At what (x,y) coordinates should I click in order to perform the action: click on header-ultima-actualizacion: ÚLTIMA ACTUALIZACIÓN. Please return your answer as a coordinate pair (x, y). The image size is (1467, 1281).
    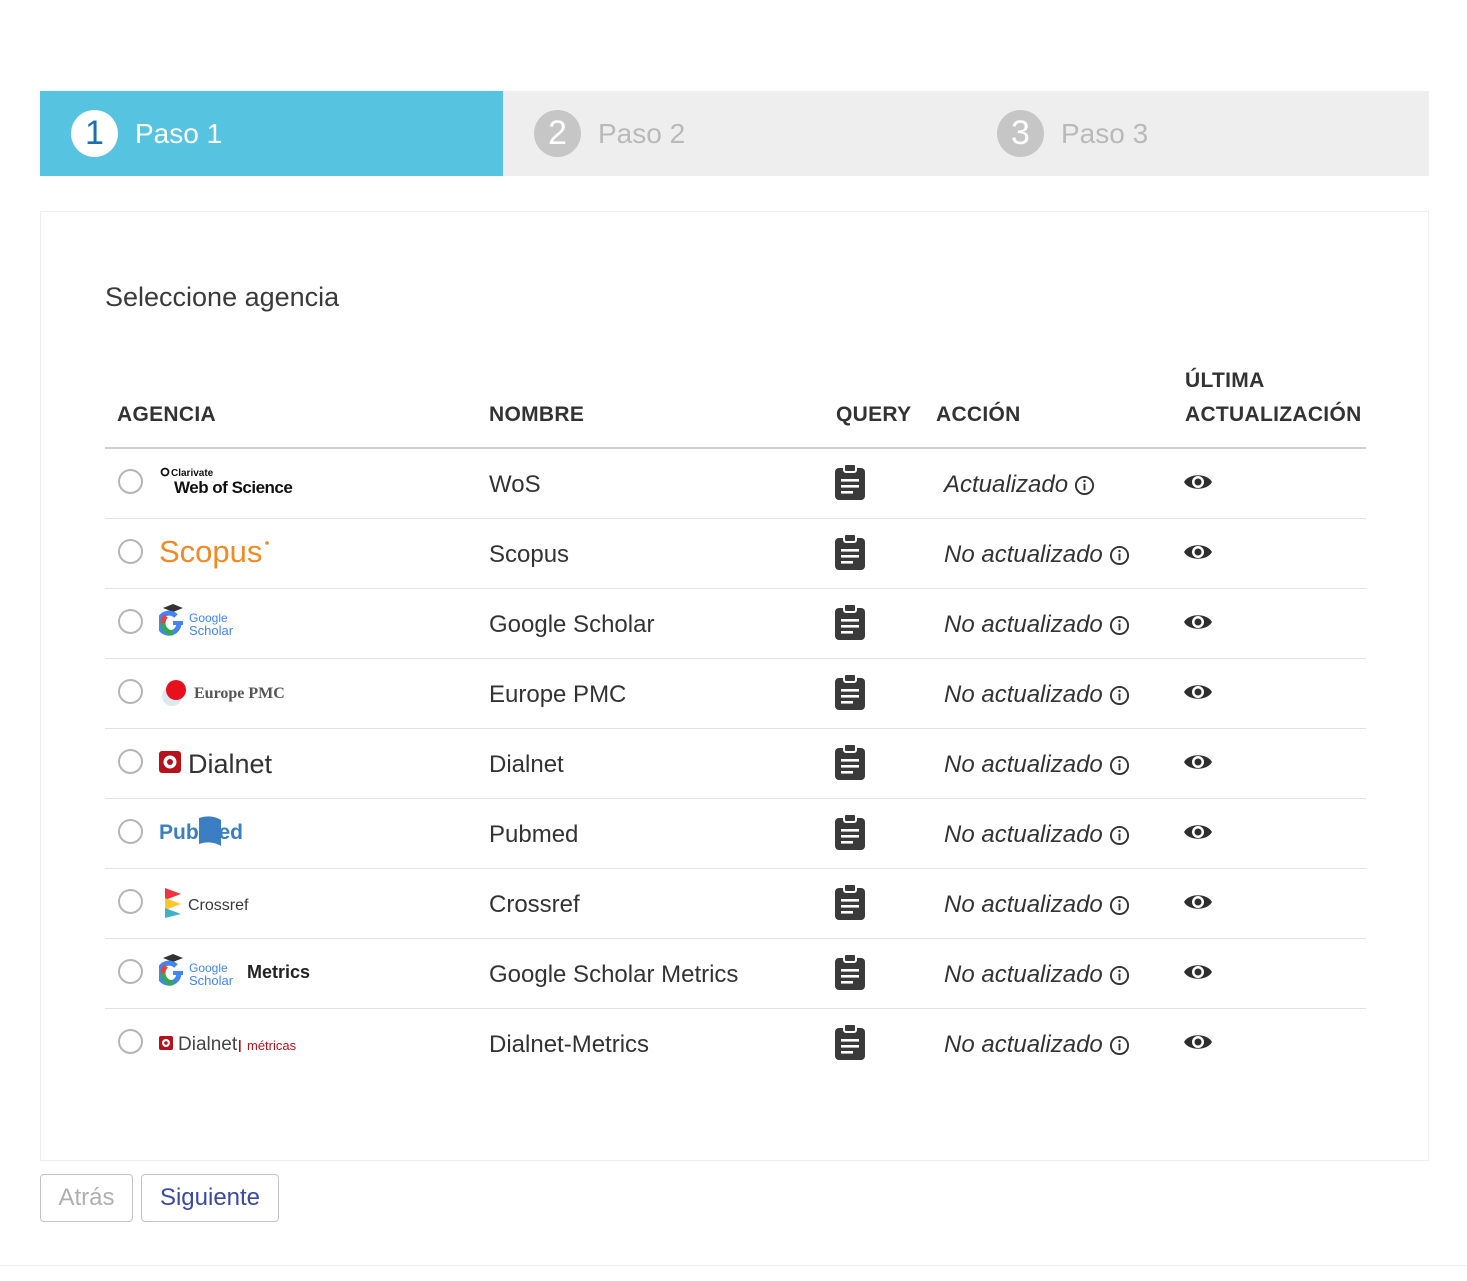
    Looking at the image, I should click on (1273, 398).